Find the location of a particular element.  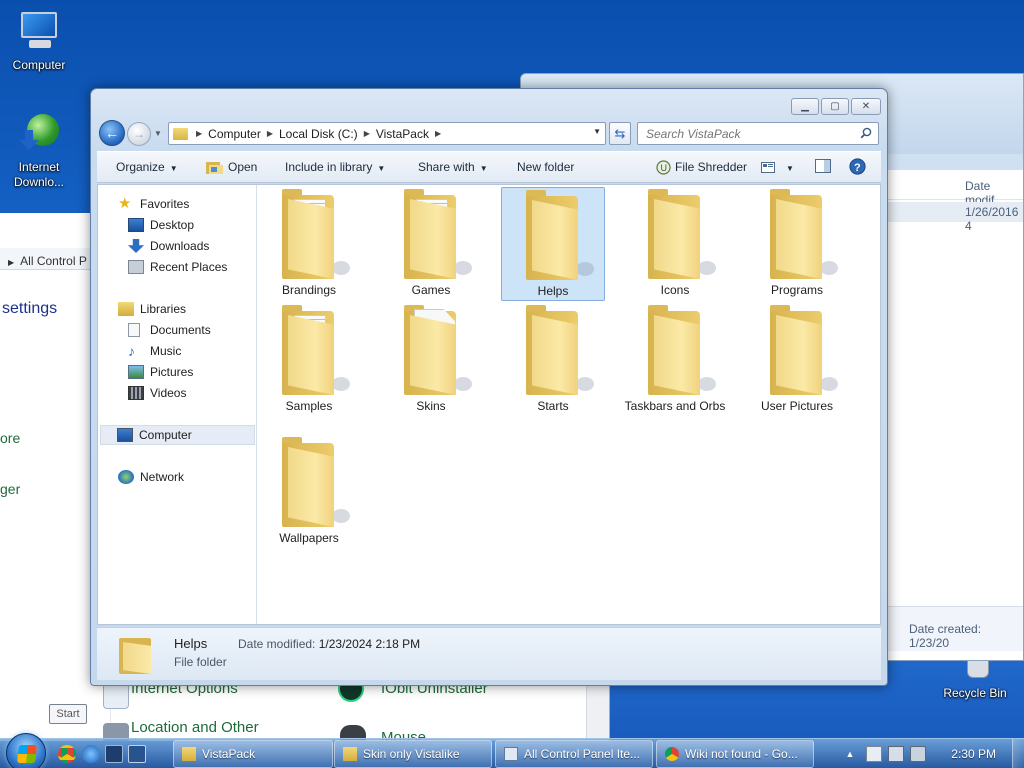

start-tooltip: Start is located at coordinates (68, 714).